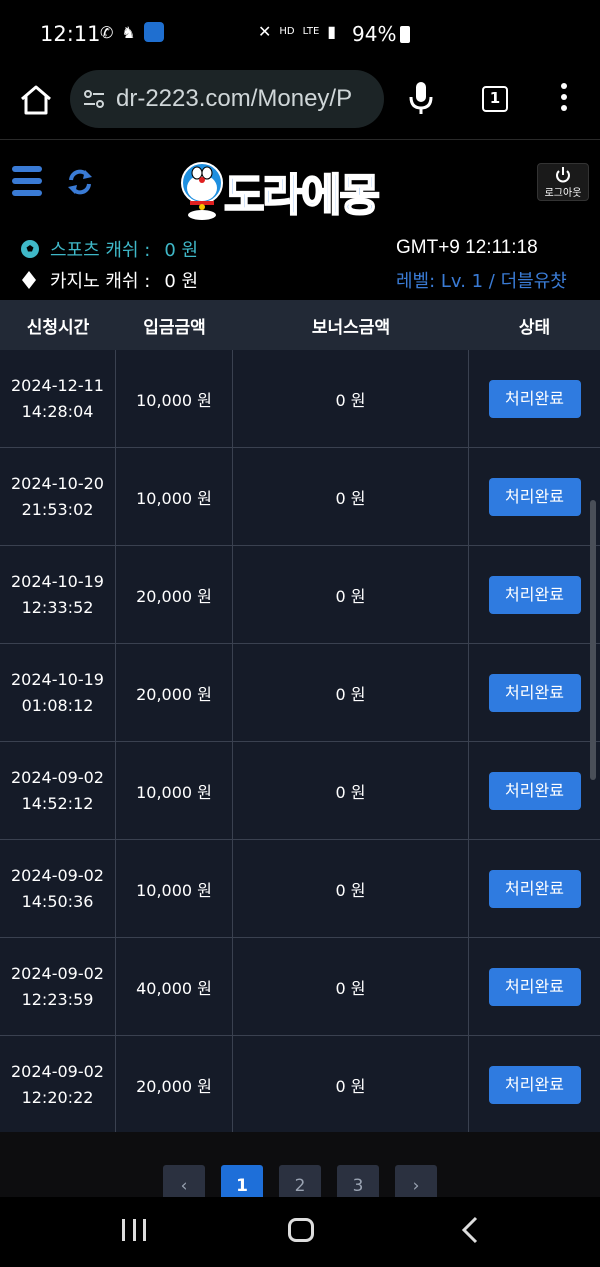 Image resolution: width=600 pixels, height=1267 pixels. What do you see at coordinates (265, 31) in the screenshot?
I see `mute-icon: ✕` at bounding box center [265, 31].